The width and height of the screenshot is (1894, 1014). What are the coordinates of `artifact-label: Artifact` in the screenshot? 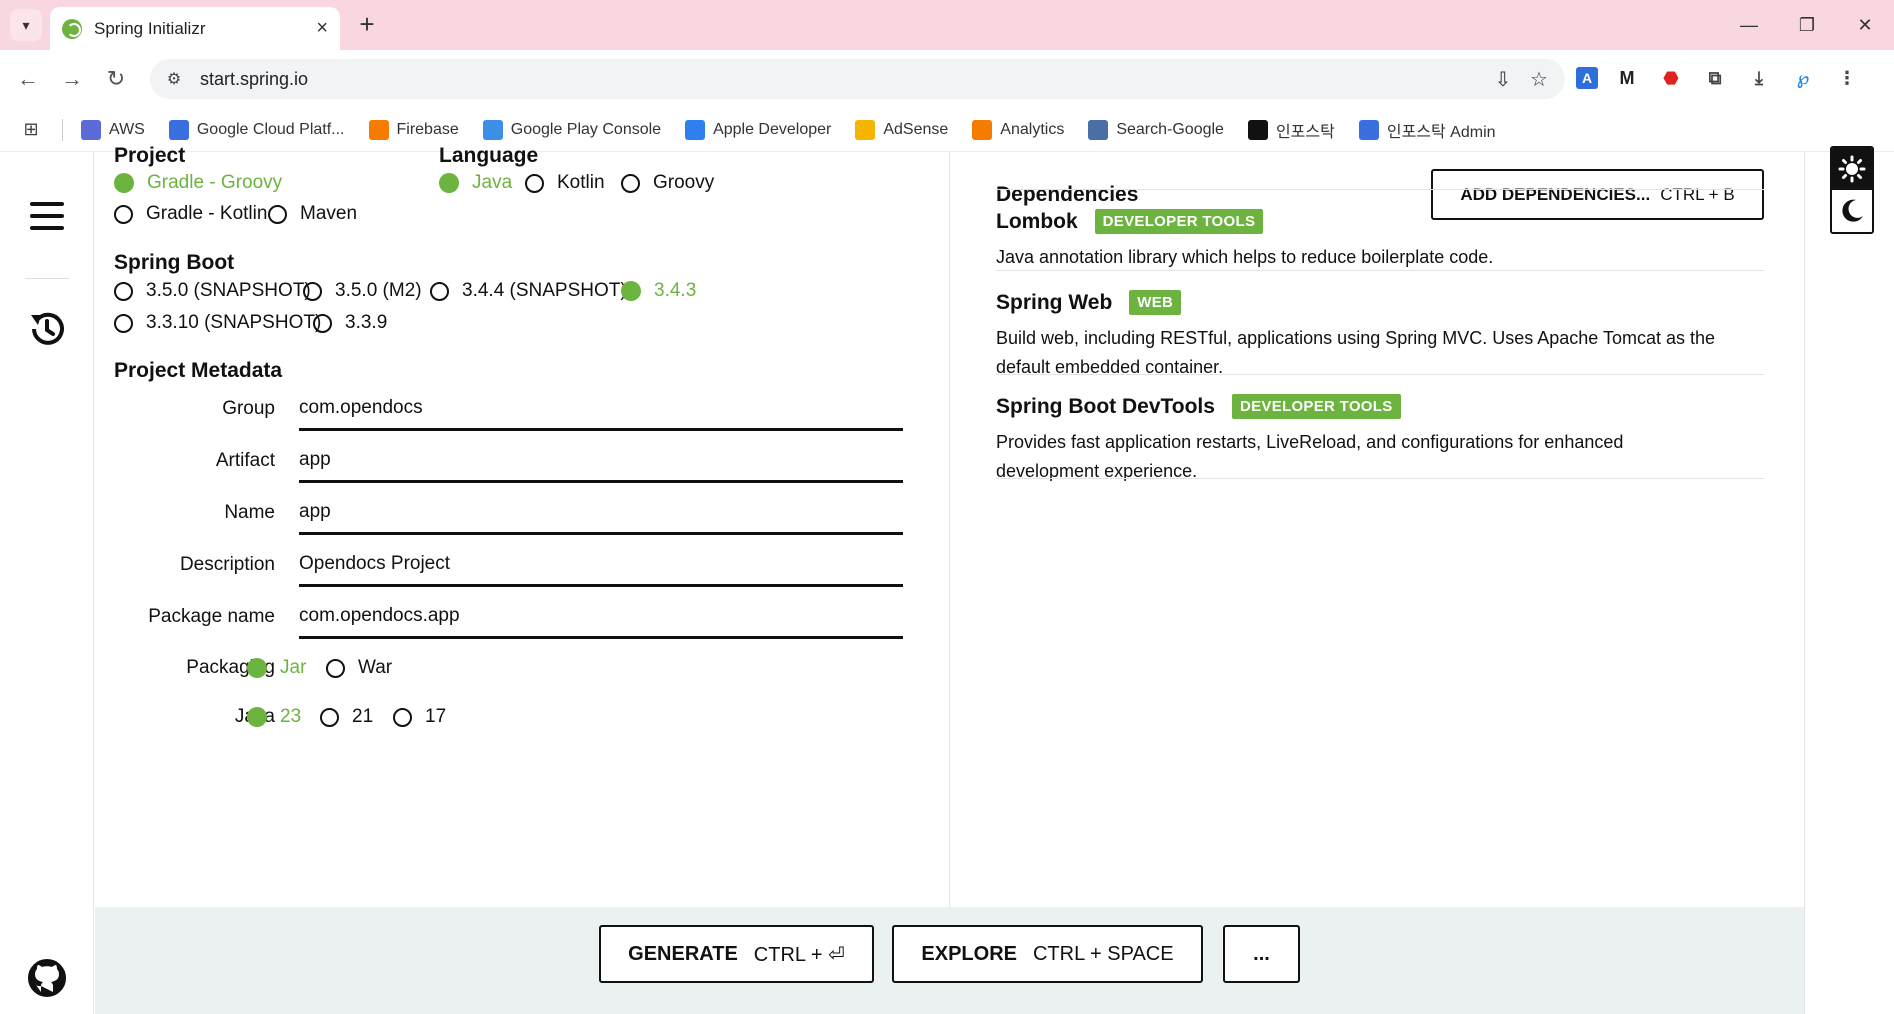 It's located at (245, 460).